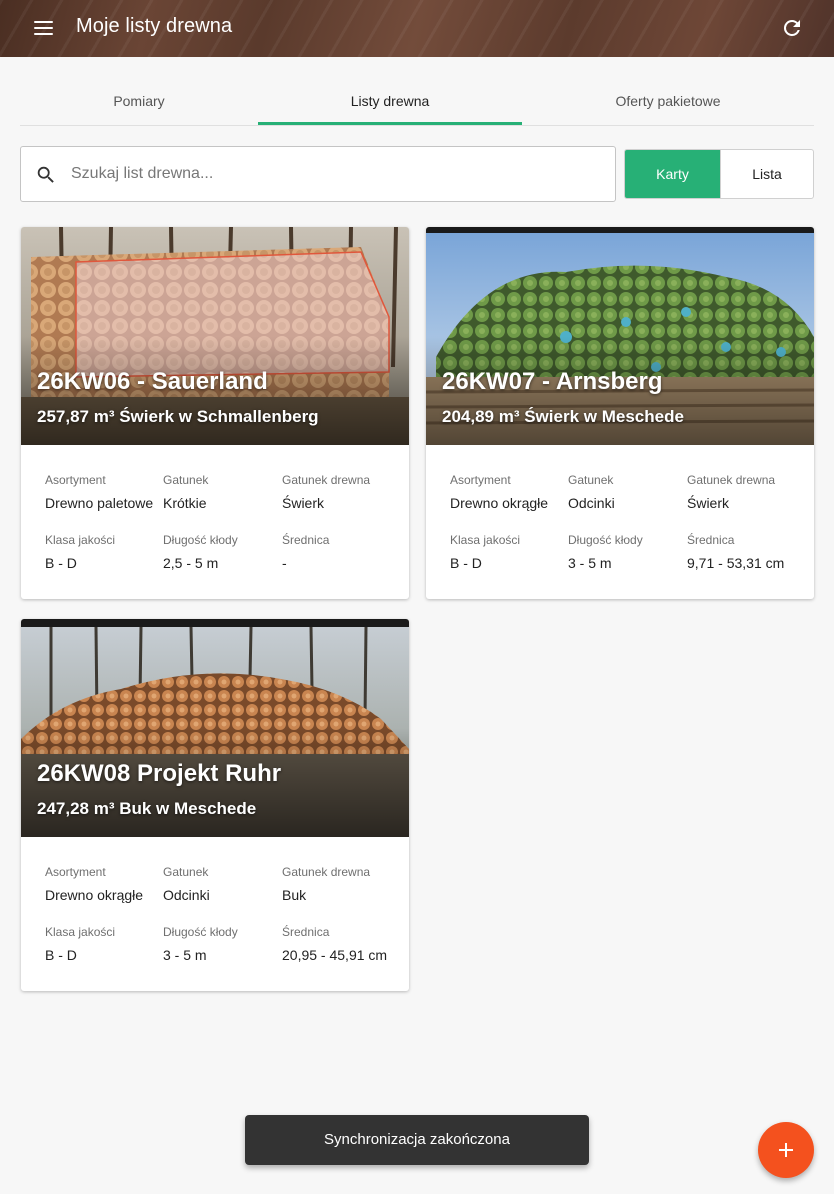 Image resolution: width=834 pixels, height=1194 pixels. I want to click on field-diameter: Średnica 9,71 - 53,31 cm, so click(743, 552).